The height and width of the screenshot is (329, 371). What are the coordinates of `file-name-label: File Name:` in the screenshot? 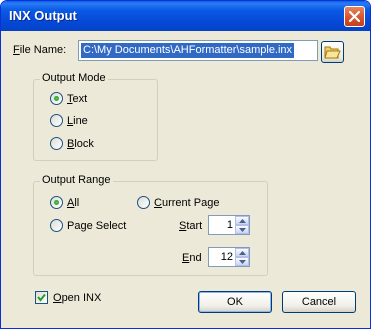 It's located at (40, 50).